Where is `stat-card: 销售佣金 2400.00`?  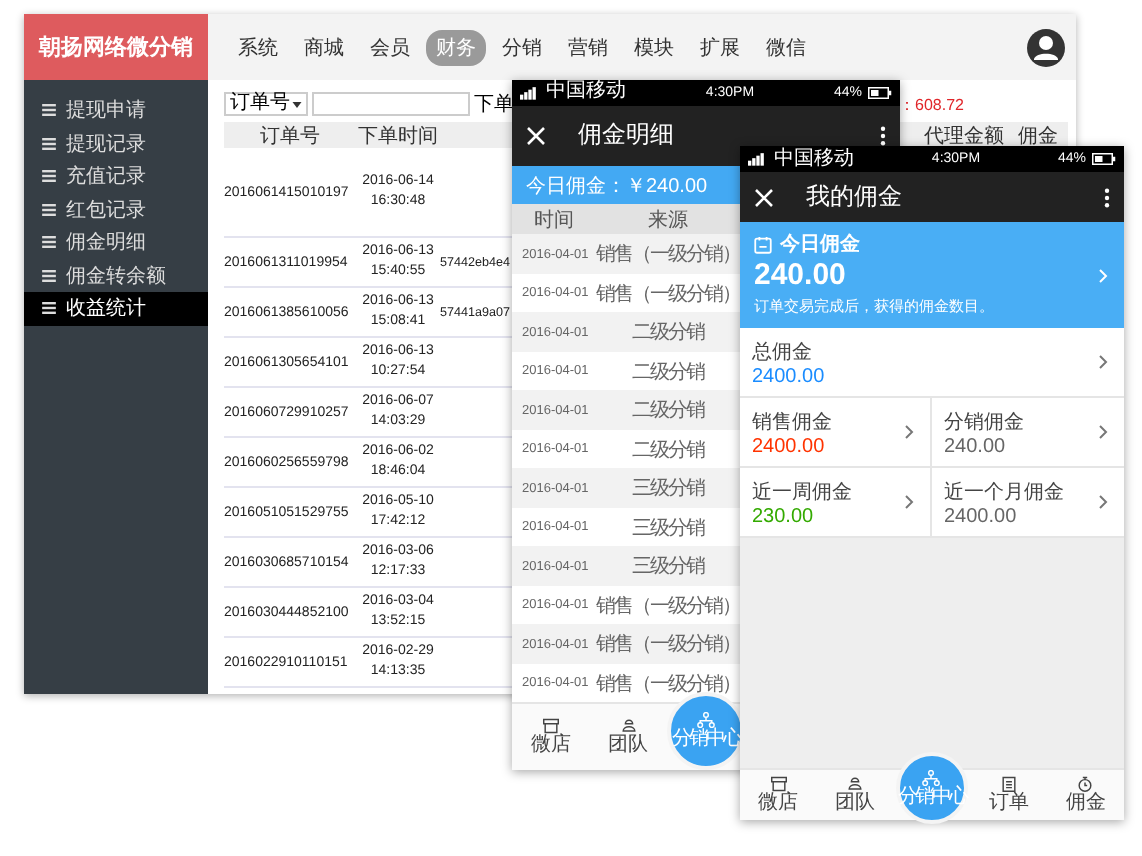
stat-card: 销售佣金 2400.00 is located at coordinates (836, 433).